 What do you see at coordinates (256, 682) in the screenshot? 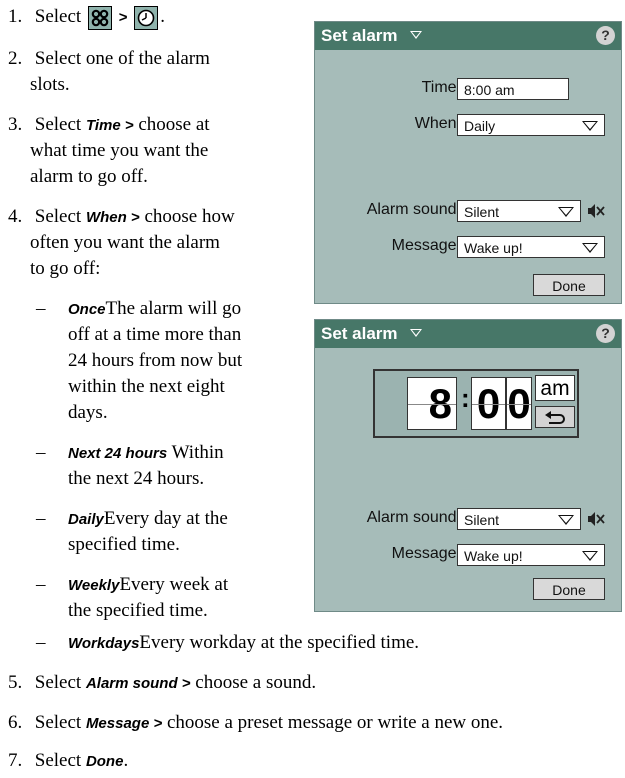
I see `step-text: choose a sound.` at bounding box center [256, 682].